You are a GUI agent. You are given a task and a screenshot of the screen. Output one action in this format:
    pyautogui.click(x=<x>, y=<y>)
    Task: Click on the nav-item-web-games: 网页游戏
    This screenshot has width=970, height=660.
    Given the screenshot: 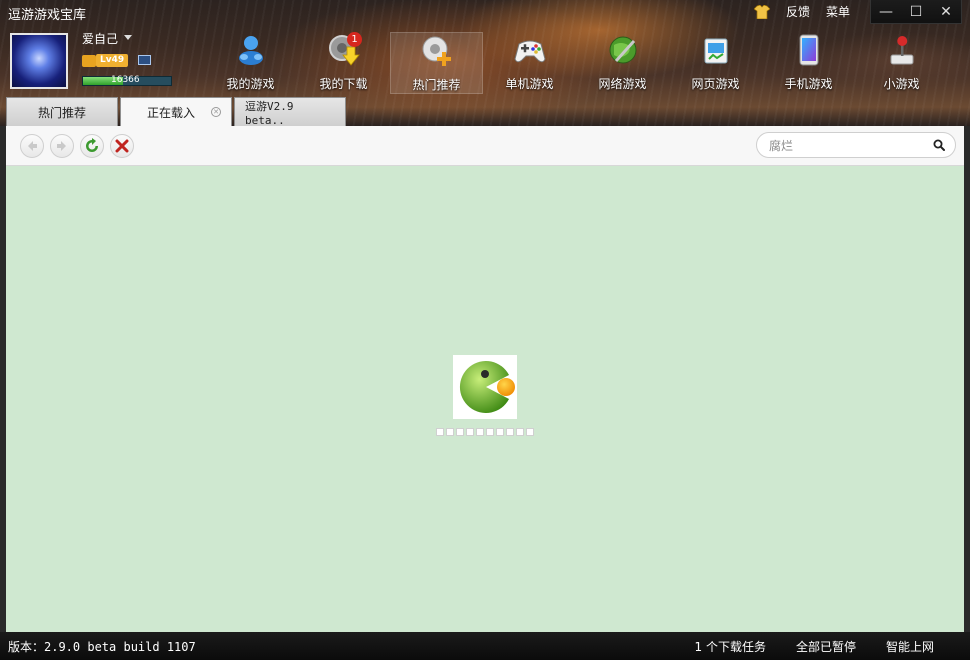 What is the action you would take?
    pyautogui.click(x=715, y=63)
    